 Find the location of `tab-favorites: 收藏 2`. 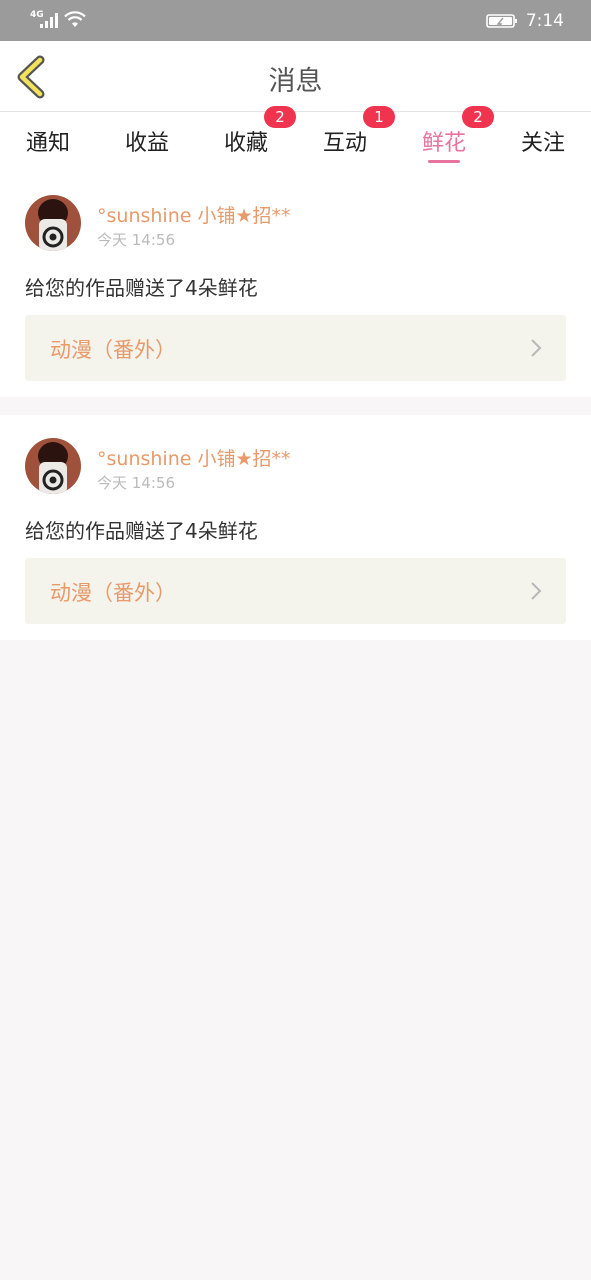

tab-favorites: 收藏 2 is located at coordinates (251, 139).